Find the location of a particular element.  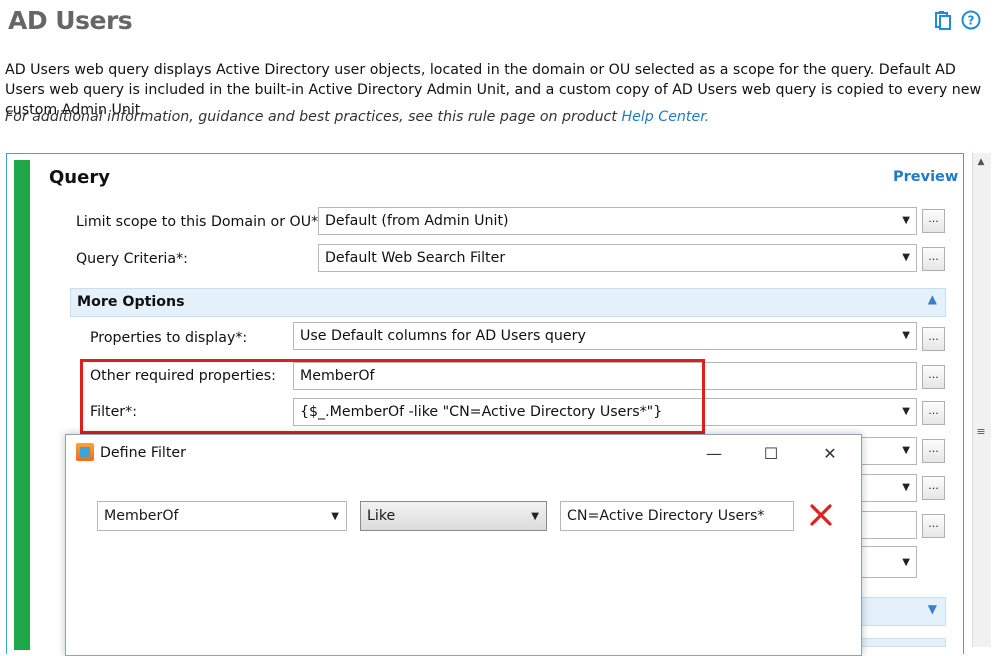

hidden-select-1: ▼ is located at coordinates (888, 451).